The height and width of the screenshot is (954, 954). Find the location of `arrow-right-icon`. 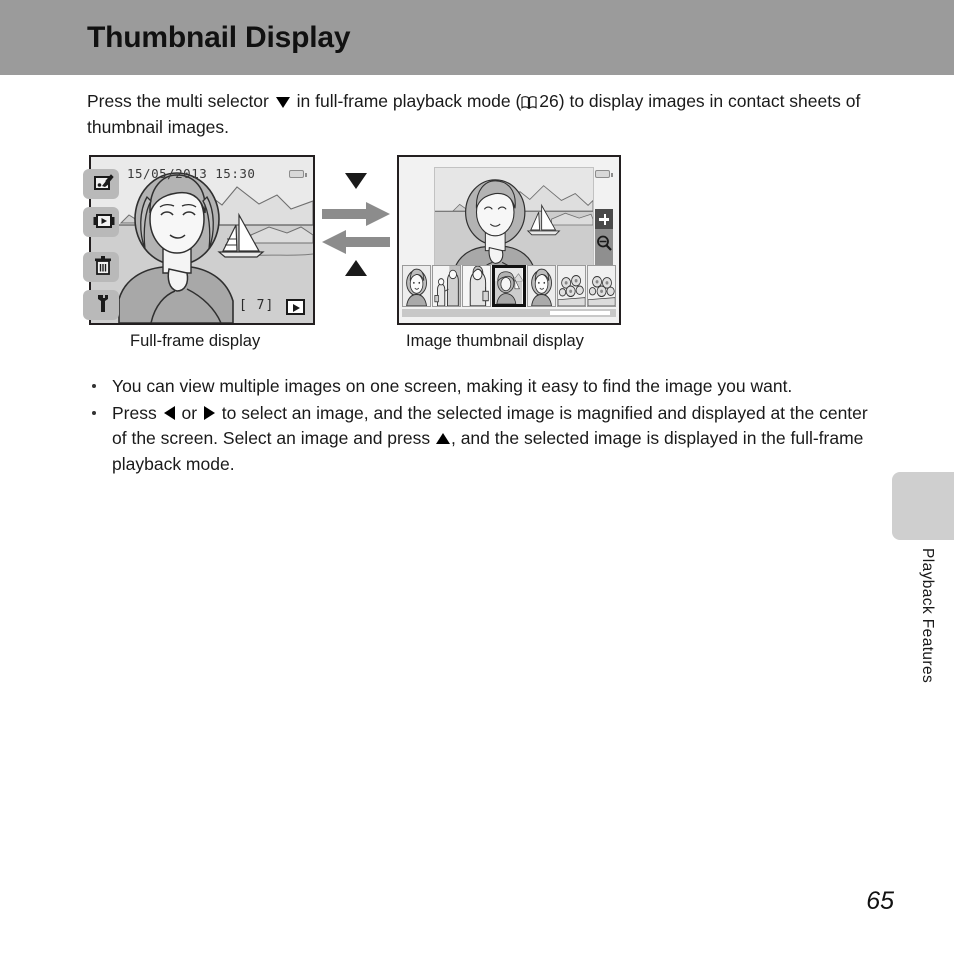

arrow-right-icon is located at coordinates (356, 214).